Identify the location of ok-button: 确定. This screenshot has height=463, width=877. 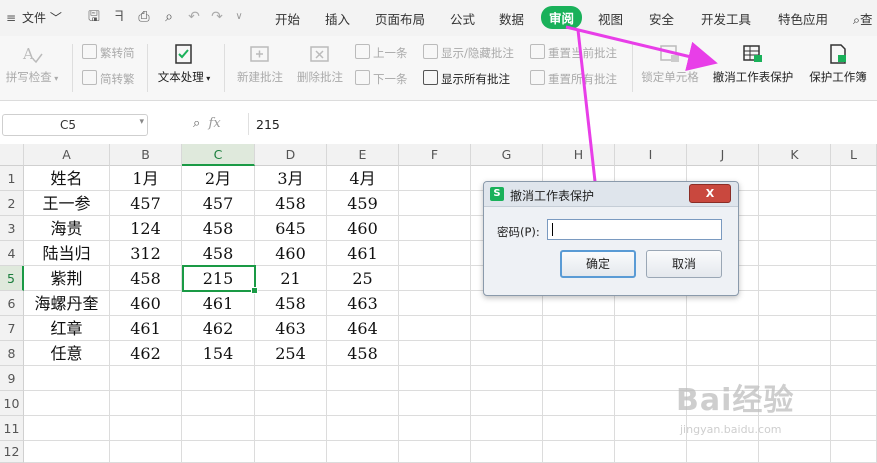
(598, 264).